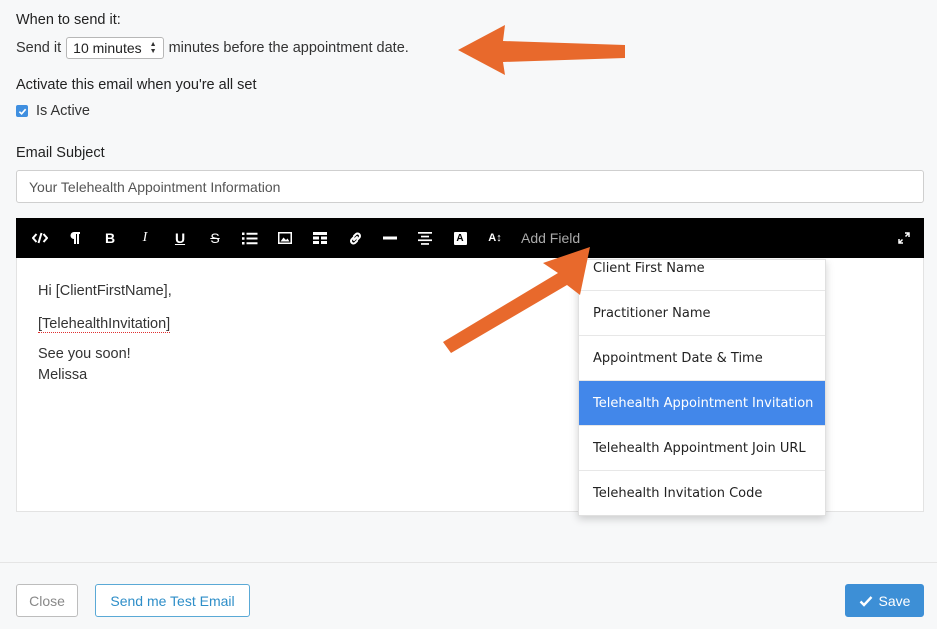 Image resolution: width=937 pixels, height=629 pixels. What do you see at coordinates (425, 238) in the screenshot?
I see `align-icon` at bounding box center [425, 238].